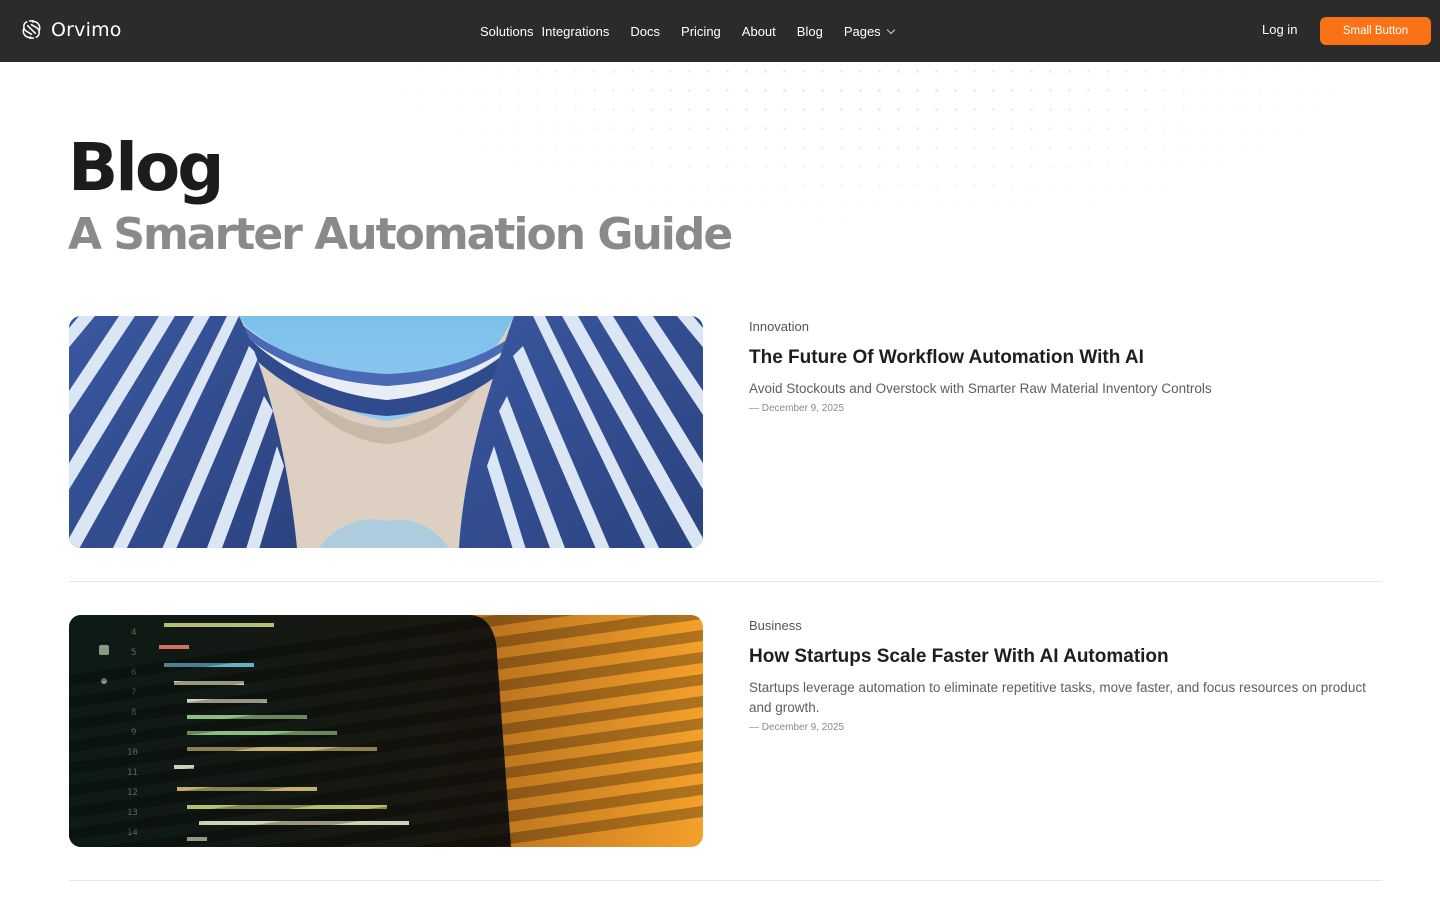 The height and width of the screenshot is (900, 1440). What do you see at coordinates (759, 31) in the screenshot?
I see `nav-link-about: About` at bounding box center [759, 31].